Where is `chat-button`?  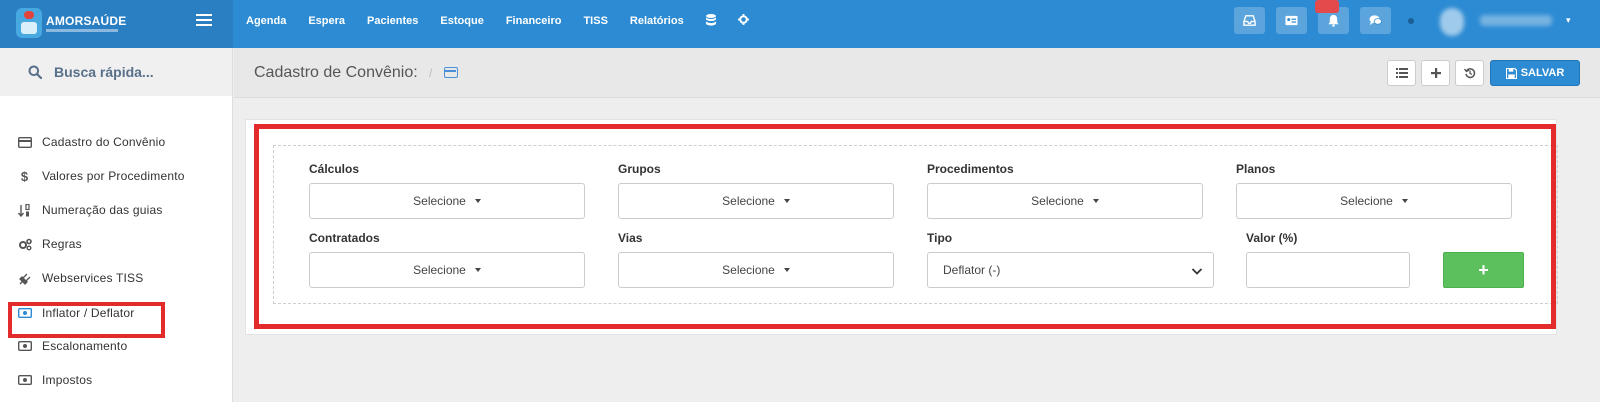 chat-button is located at coordinates (1375, 20).